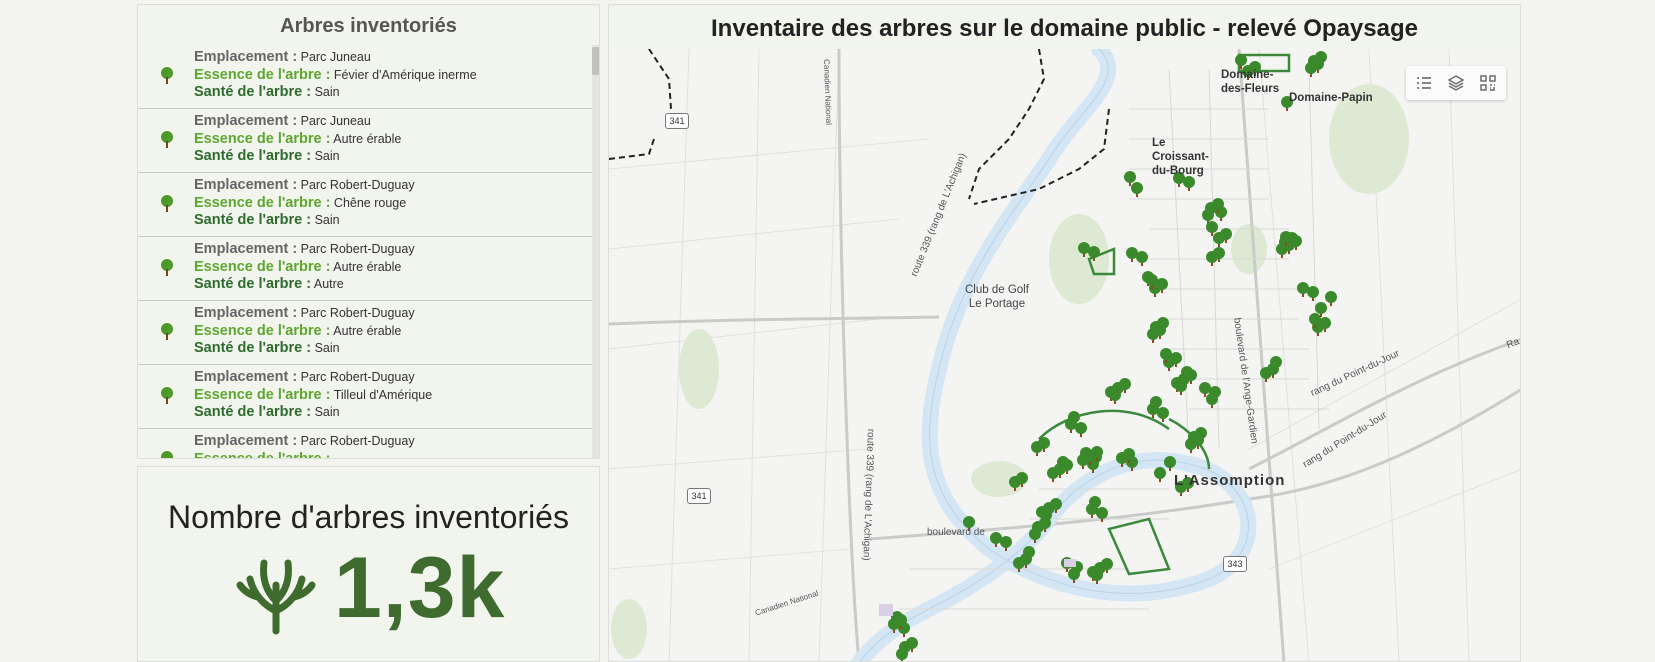  I want to click on tree-count-value: 1,3k, so click(420, 588).